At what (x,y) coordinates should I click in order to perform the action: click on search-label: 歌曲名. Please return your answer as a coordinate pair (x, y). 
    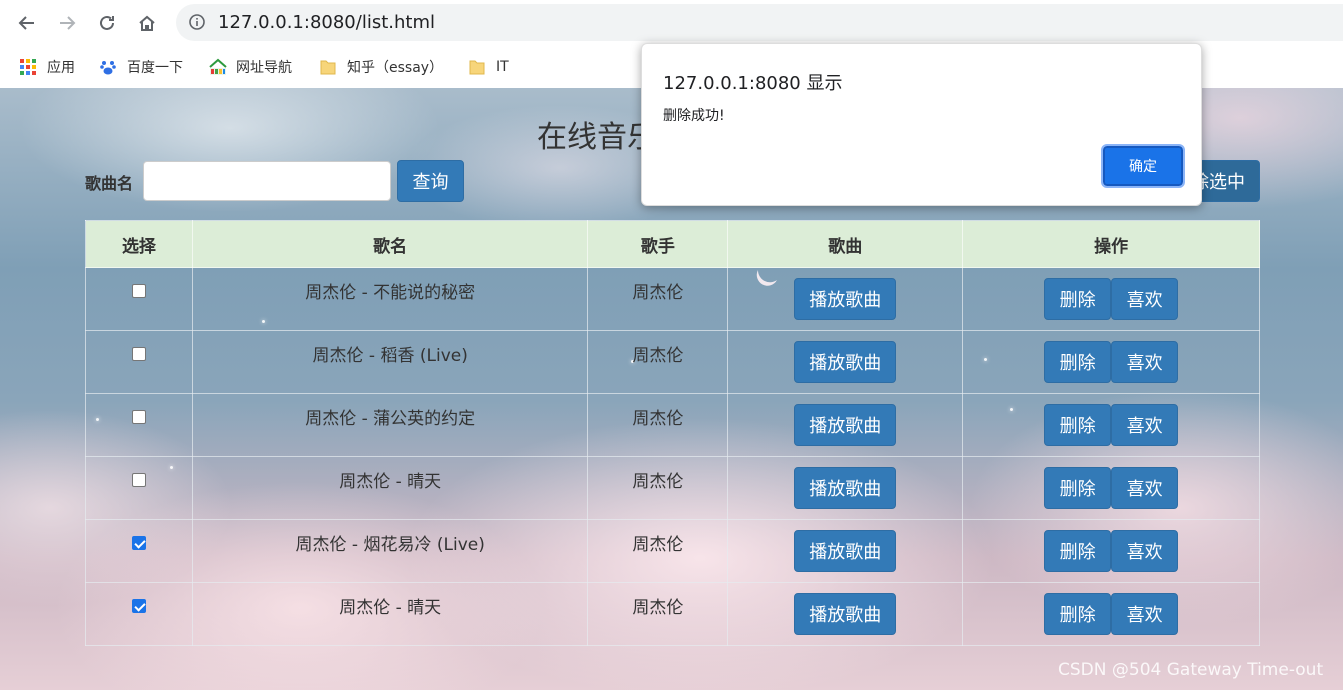
    Looking at the image, I should click on (109, 183).